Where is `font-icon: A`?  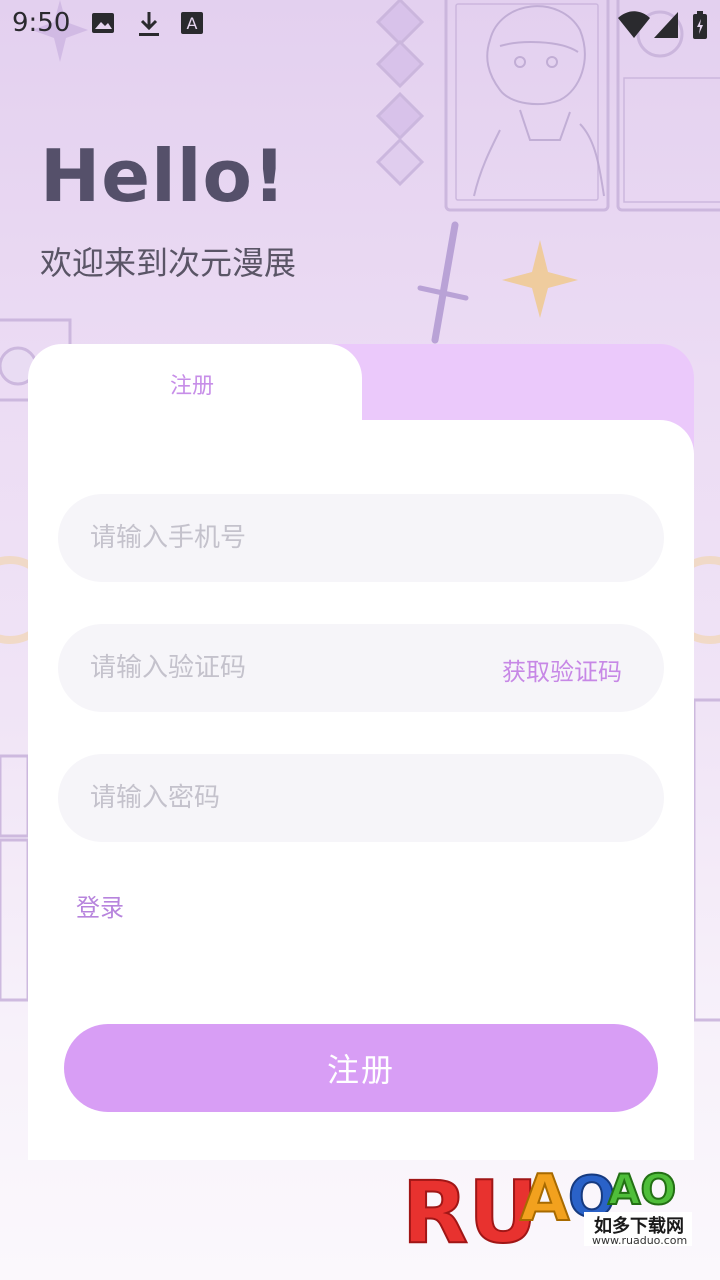
font-icon: A is located at coordinates (192, 23).